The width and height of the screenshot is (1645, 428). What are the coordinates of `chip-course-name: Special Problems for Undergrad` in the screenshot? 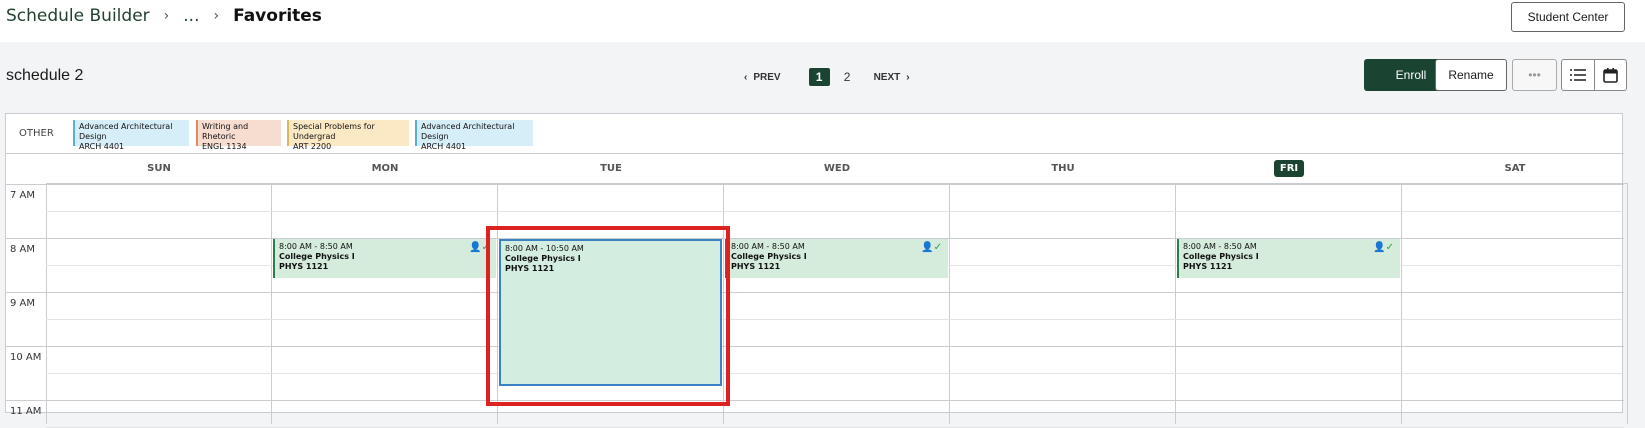 It's located at (334, 131).